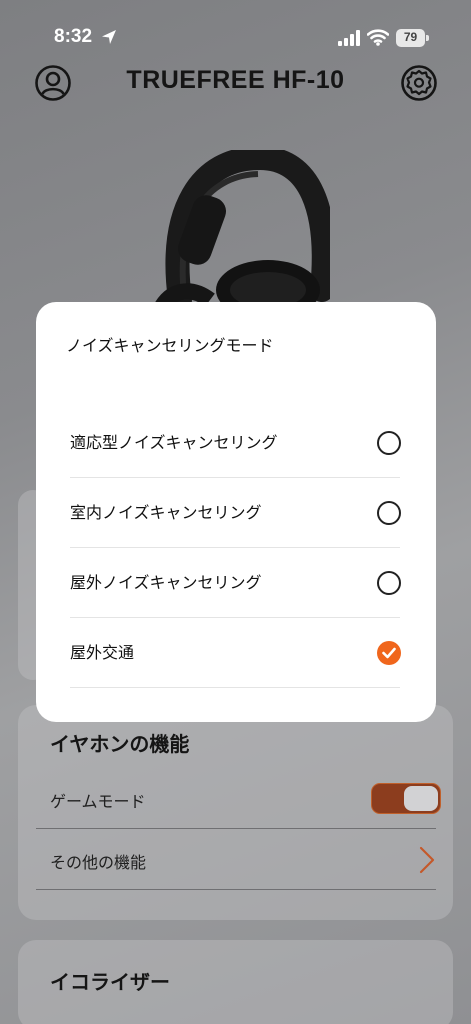 This screenshot has width=471, height=1024. I want to click on option-outdoor-nc: 屋外ノイズキャンセリング, so click(235, 583).